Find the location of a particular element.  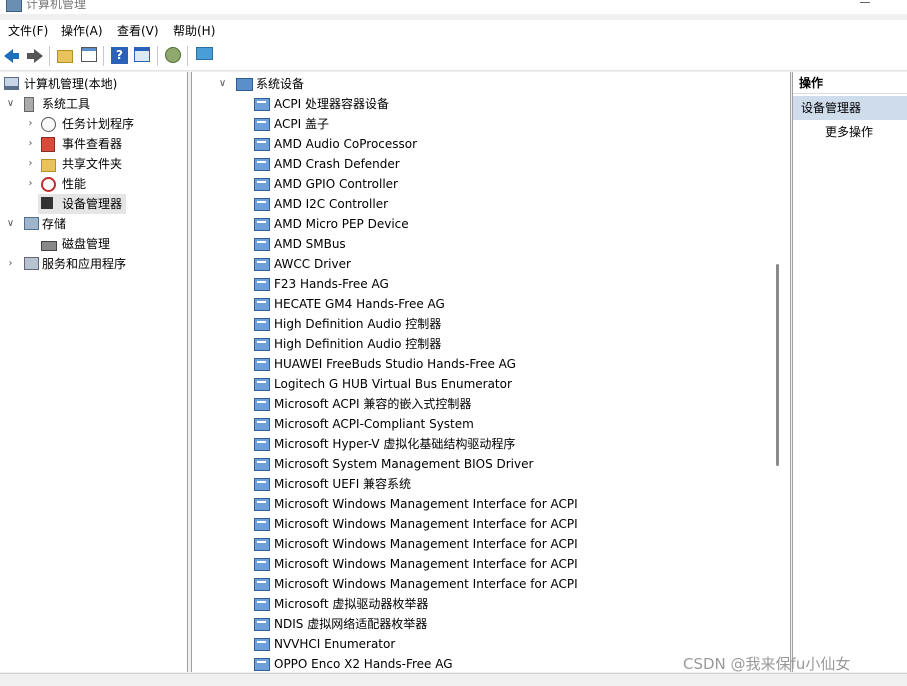

forward-icon is located at coordinates (35, 55).